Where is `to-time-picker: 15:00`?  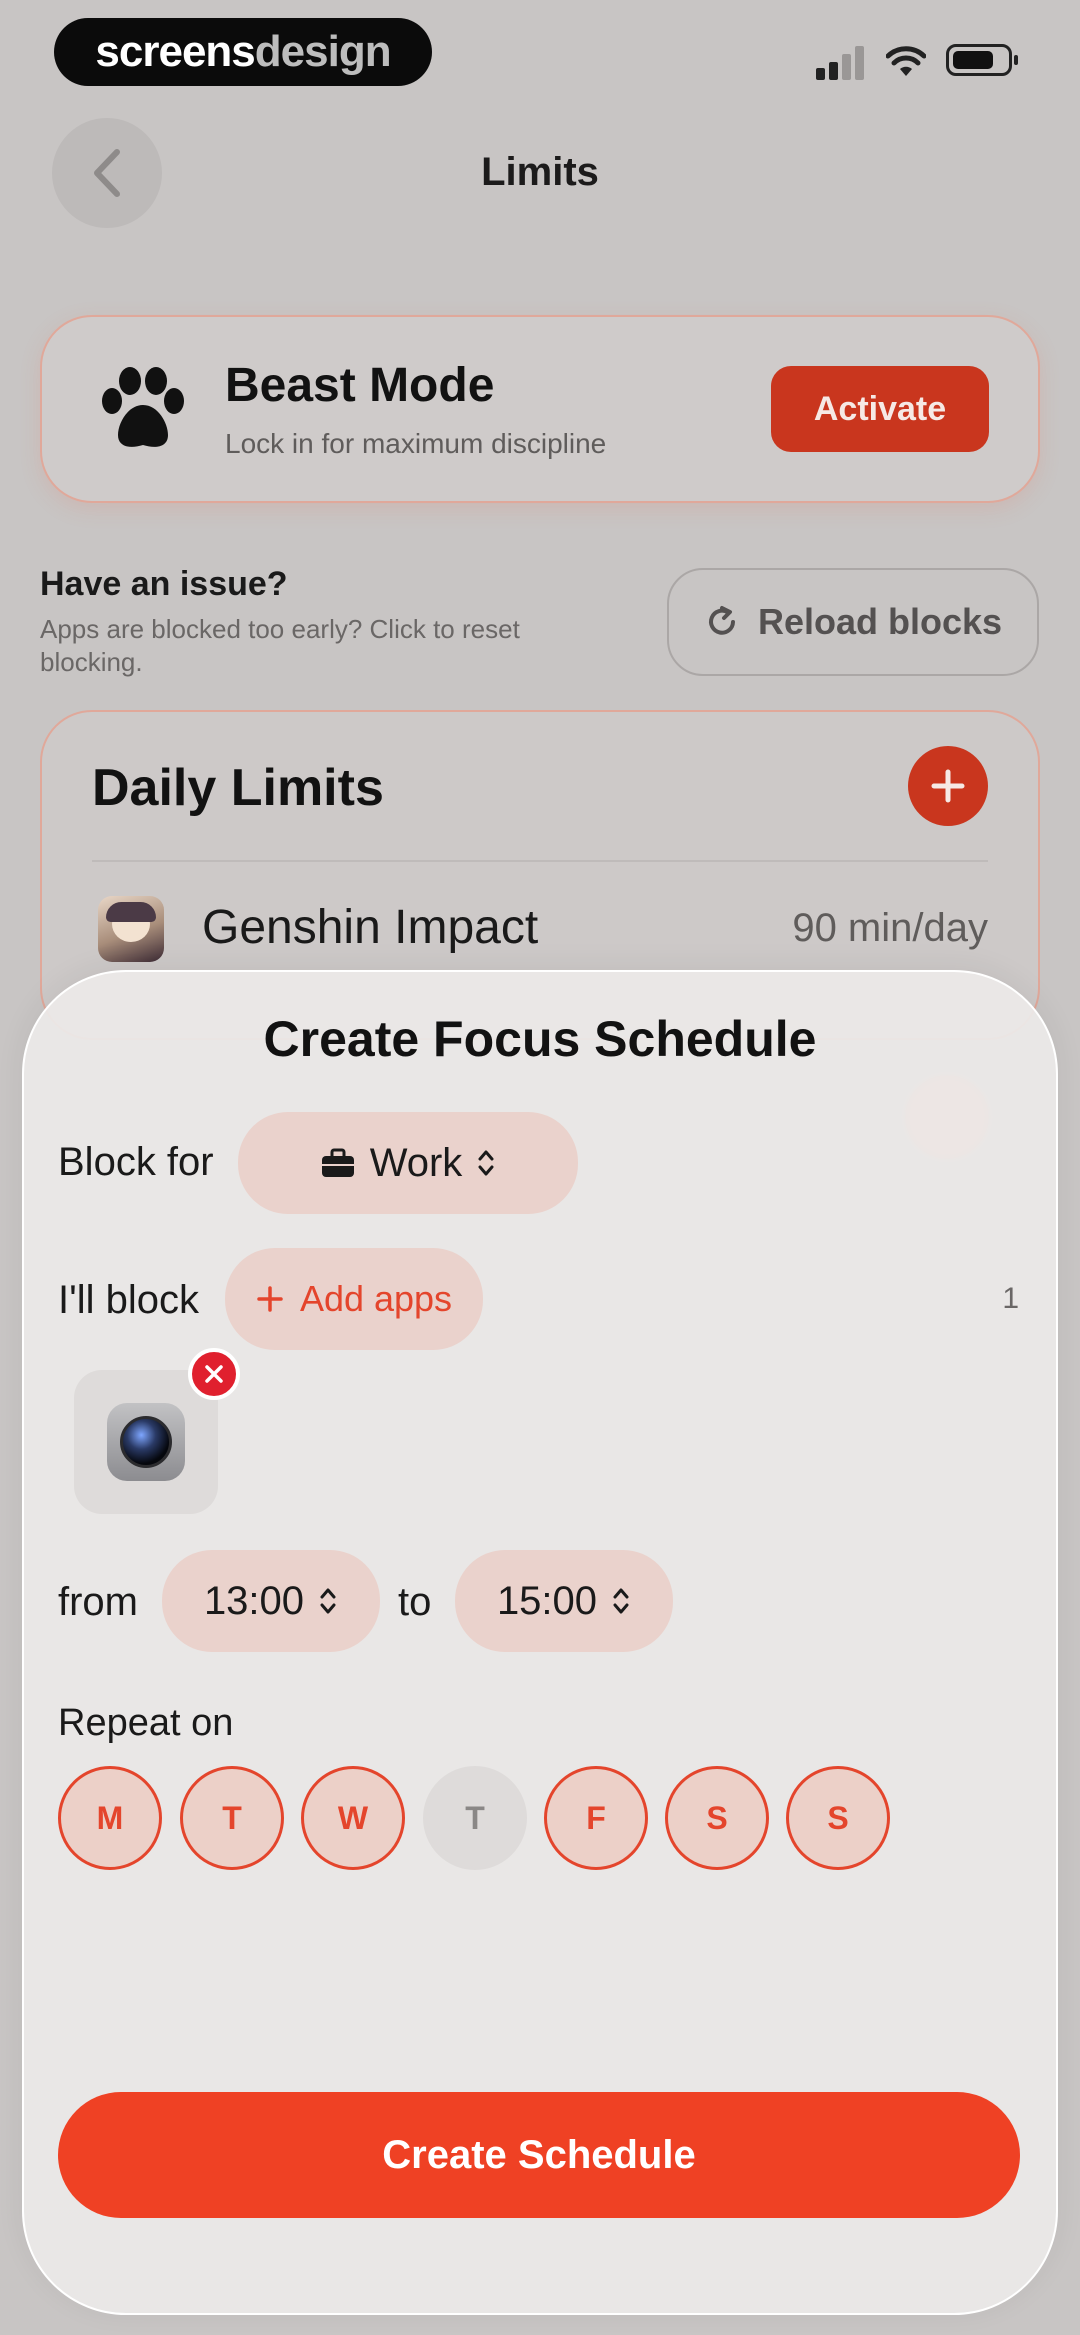
to-time-picker: 15:00 is located at coordinates (564, 1601).